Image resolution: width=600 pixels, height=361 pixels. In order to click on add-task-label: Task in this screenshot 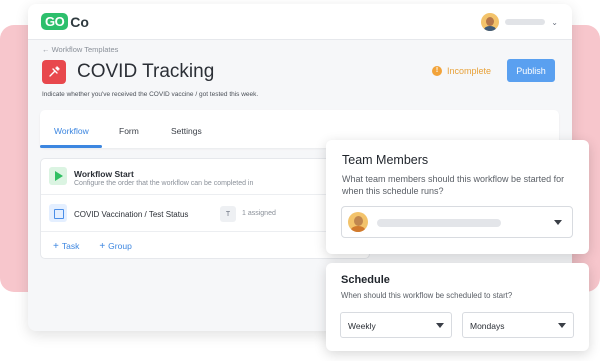, I will do `click(70, 246)`.